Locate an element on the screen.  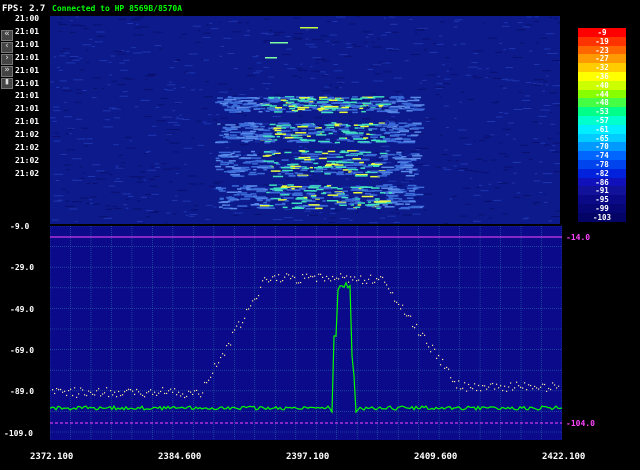
nav-pause-button: ▮ is located at coordinates (7, 83).